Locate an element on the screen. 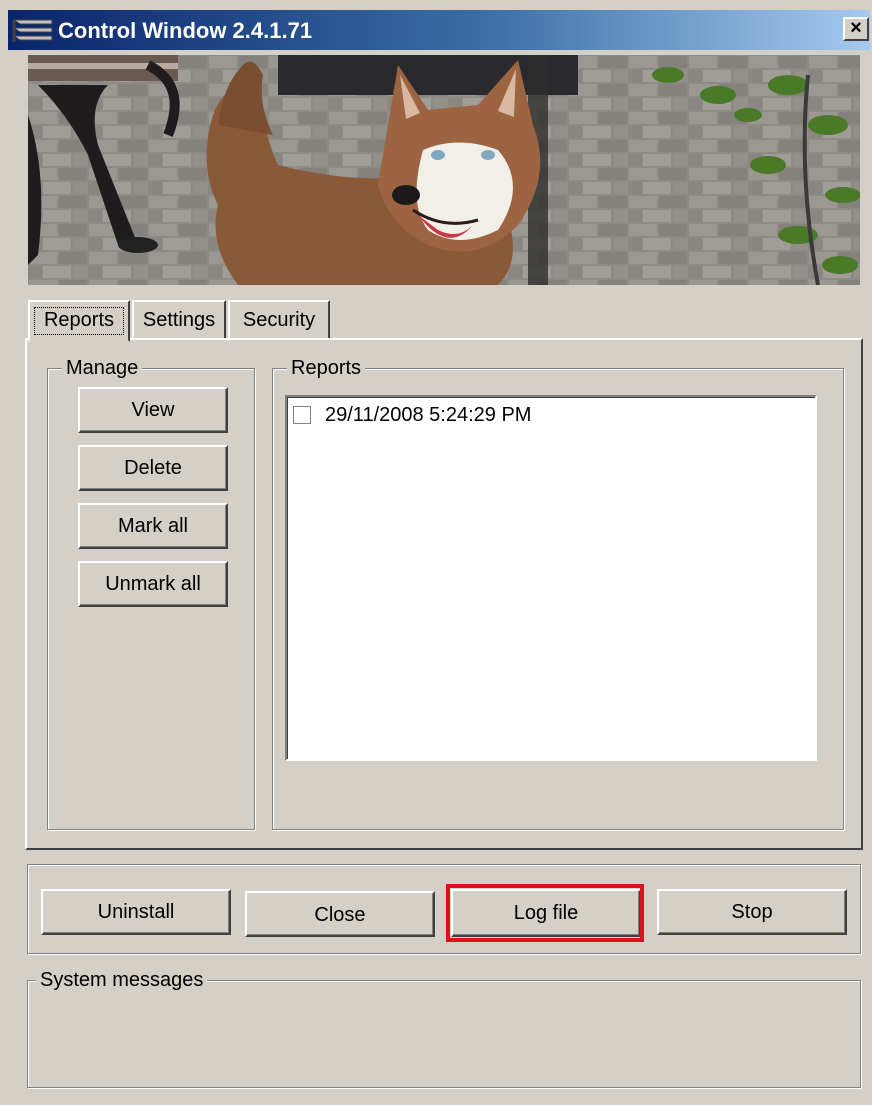 This screenshot has height=1105, width=872. reports-legend: Reports is located at coordinates (326, 368).